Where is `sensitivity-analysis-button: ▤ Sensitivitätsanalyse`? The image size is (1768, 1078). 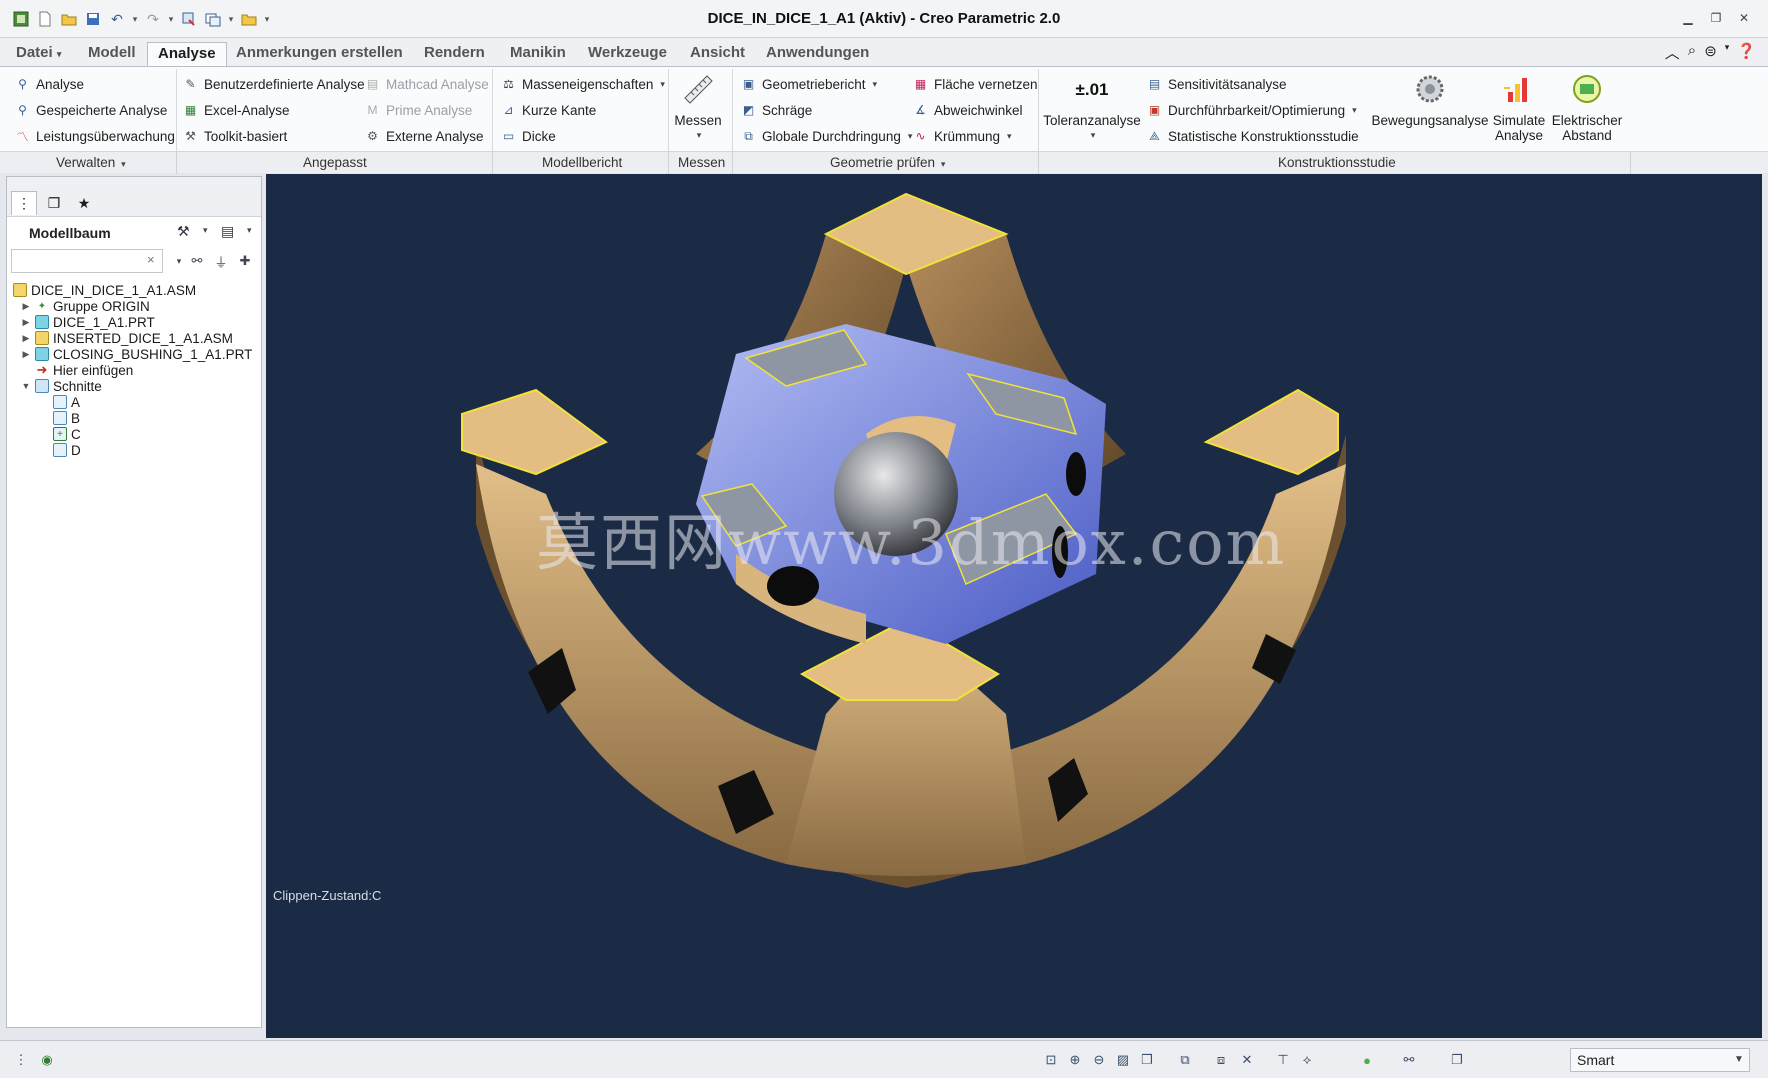 sensitivity-analysis-button: ▤ Sensitivitätsanalyse is located at coordinates (1216, 84).